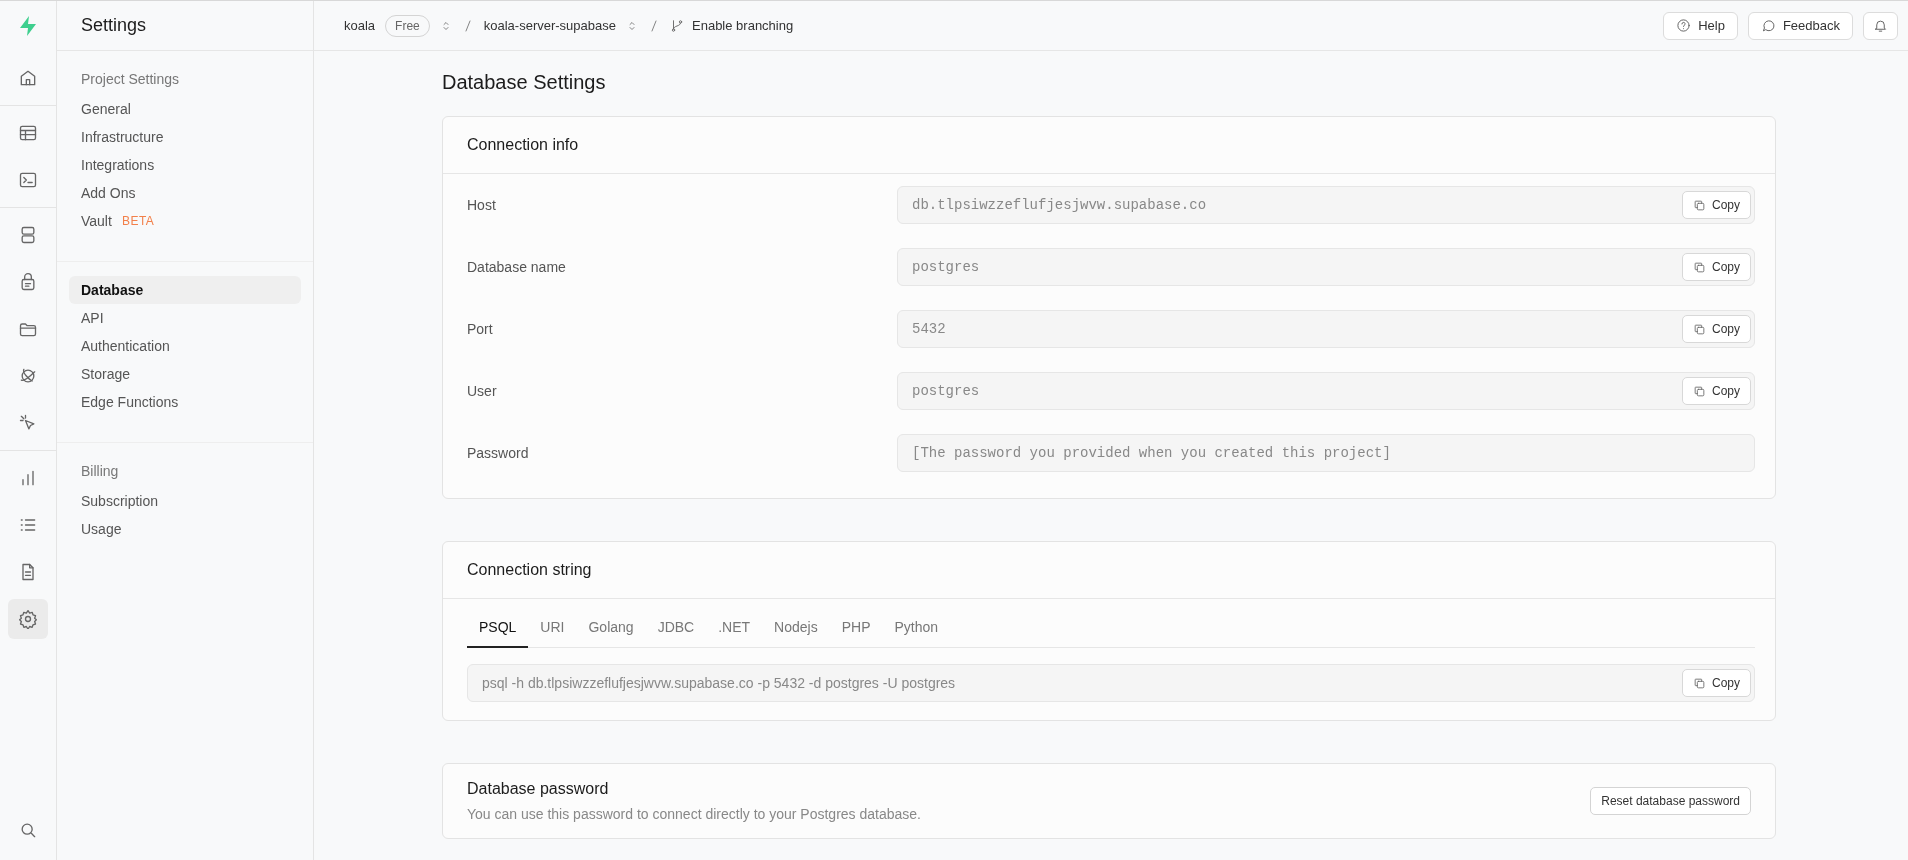  I want to click on bell-icon, so click(1880, 25).